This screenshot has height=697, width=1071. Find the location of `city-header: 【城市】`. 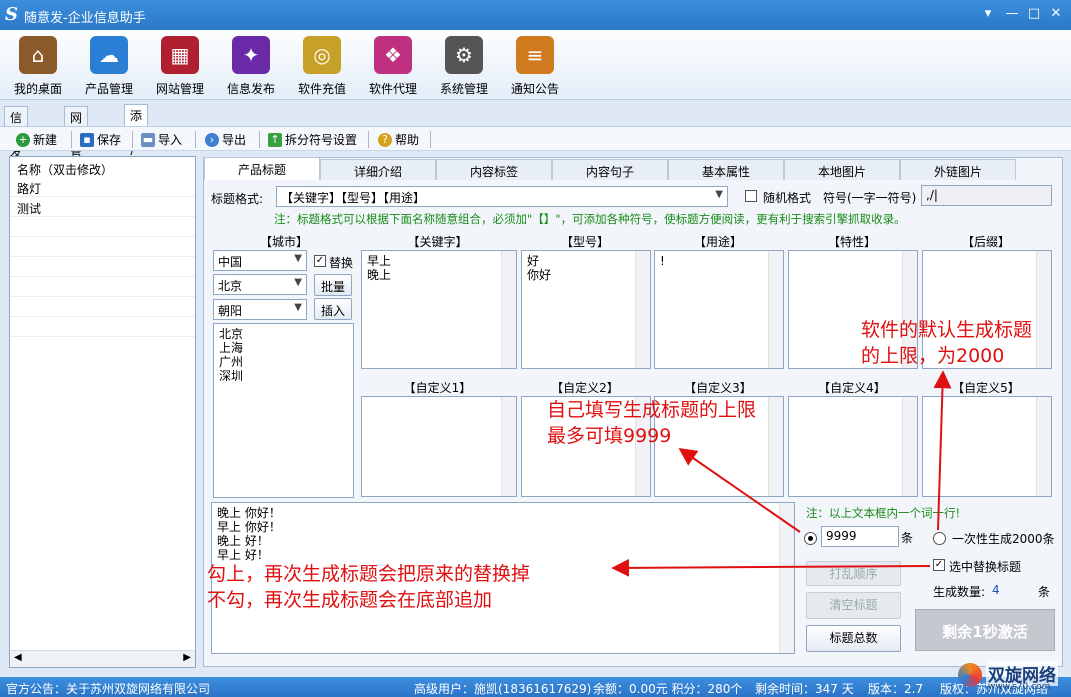

city-header: 【城市】 is located at coordinates (283, 242).